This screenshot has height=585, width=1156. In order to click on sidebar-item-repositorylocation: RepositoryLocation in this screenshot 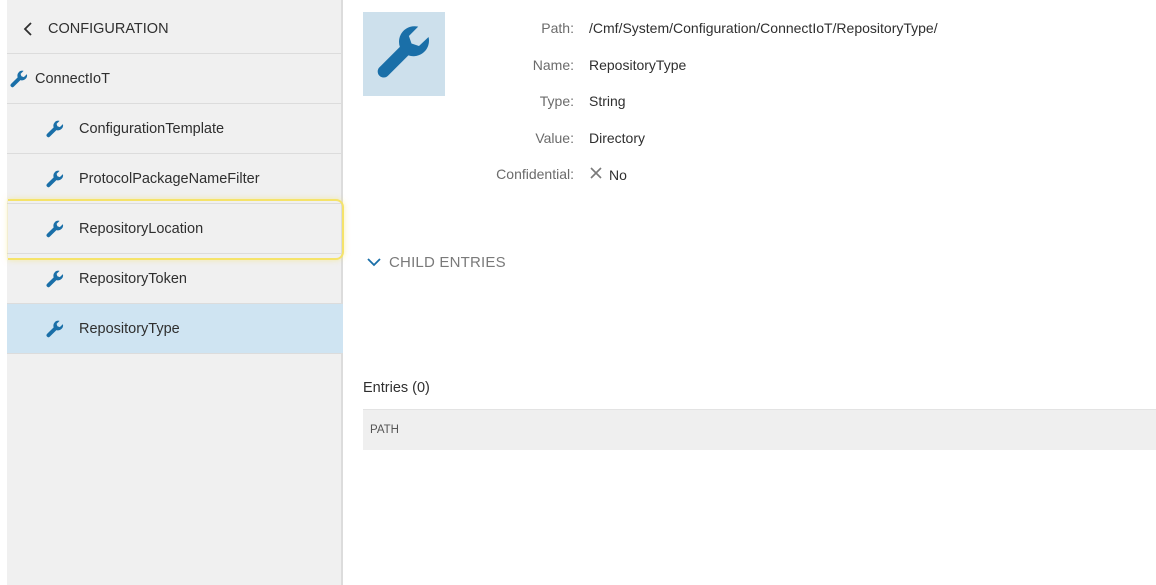, I will do `click(175, 229)`.